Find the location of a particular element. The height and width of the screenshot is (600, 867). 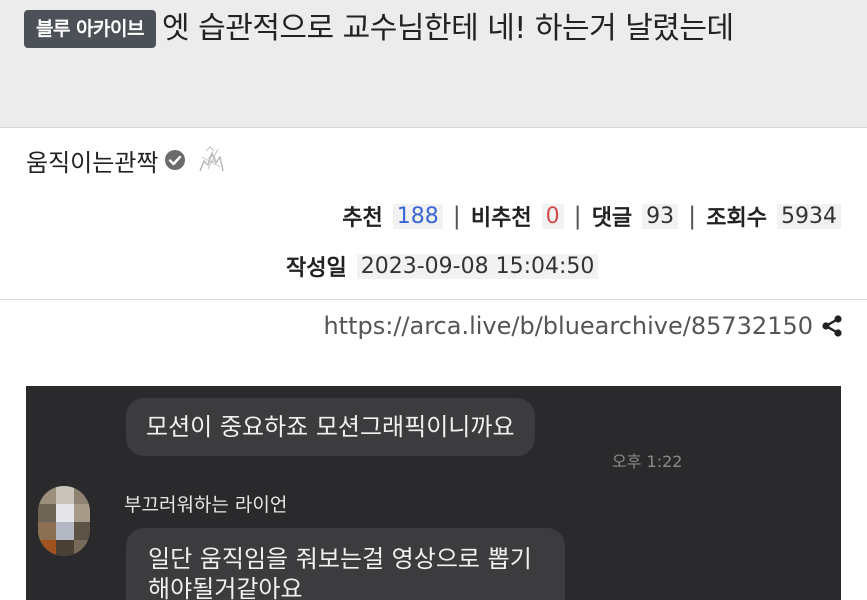

view-label: 조회수 is located at coordinates (736, 218).